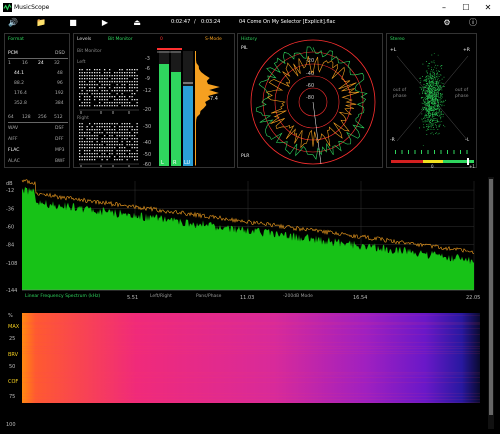 The image size is (500, 434). What do you see at coordinates (432, 109) in the screenshot?
I see `stereo-scope` at bounding box center [432, 109].